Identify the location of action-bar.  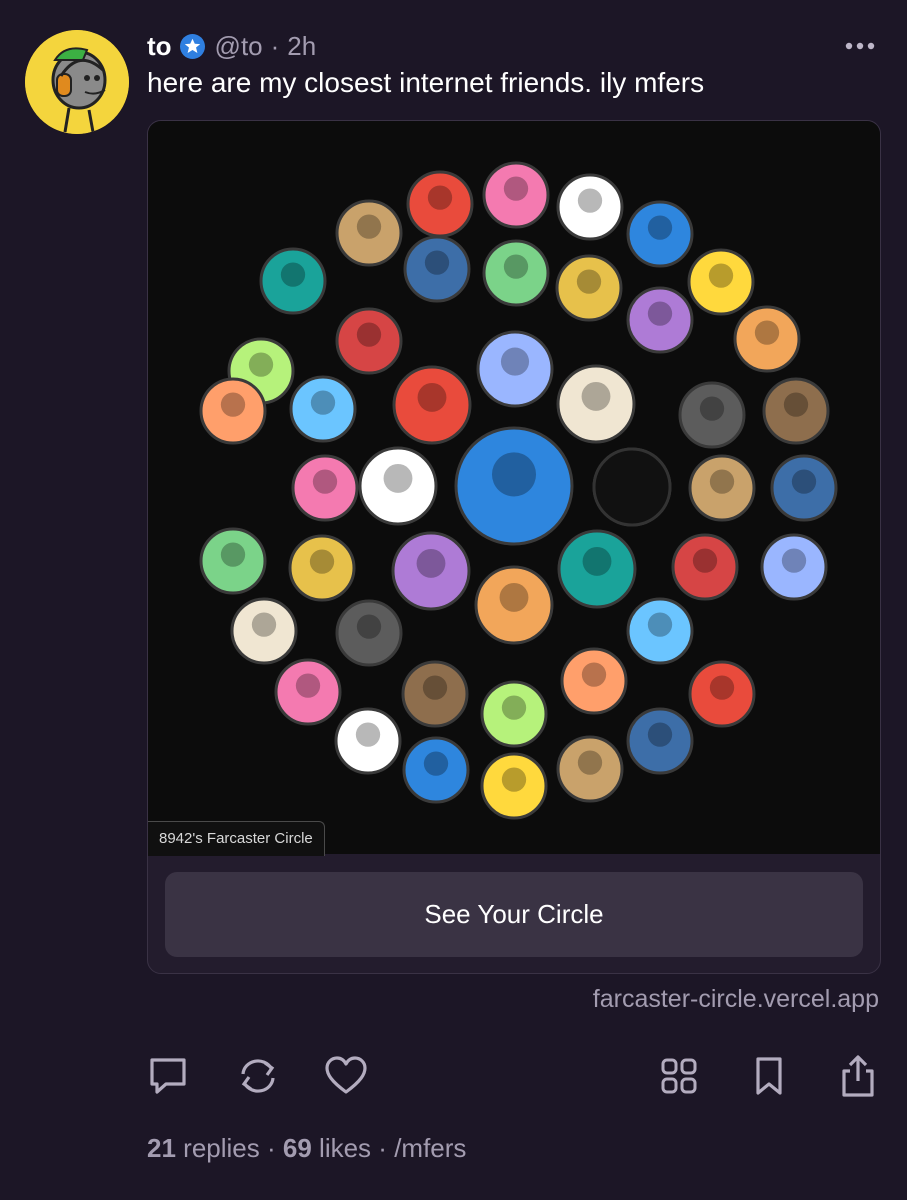
(453, 1078).